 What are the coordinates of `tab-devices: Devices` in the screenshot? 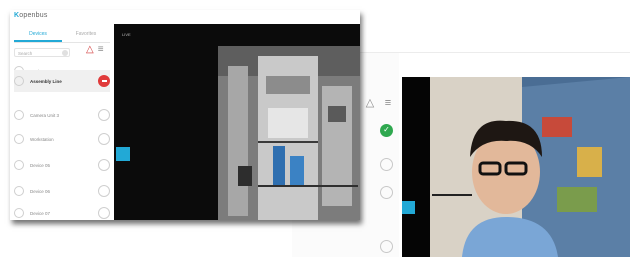 It's located at (38, 35).